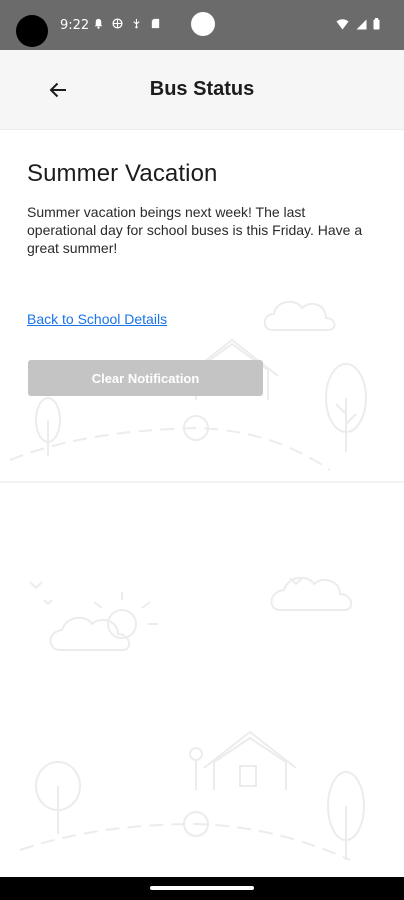 This screenshot has width=404, height=900. I want to click on system-nav-bar, so click(202, 888).